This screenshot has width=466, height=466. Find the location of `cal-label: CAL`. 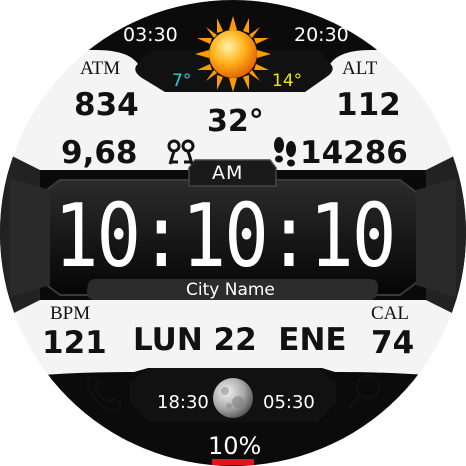

cal-label: CAL is located at coordinates (390, 313).